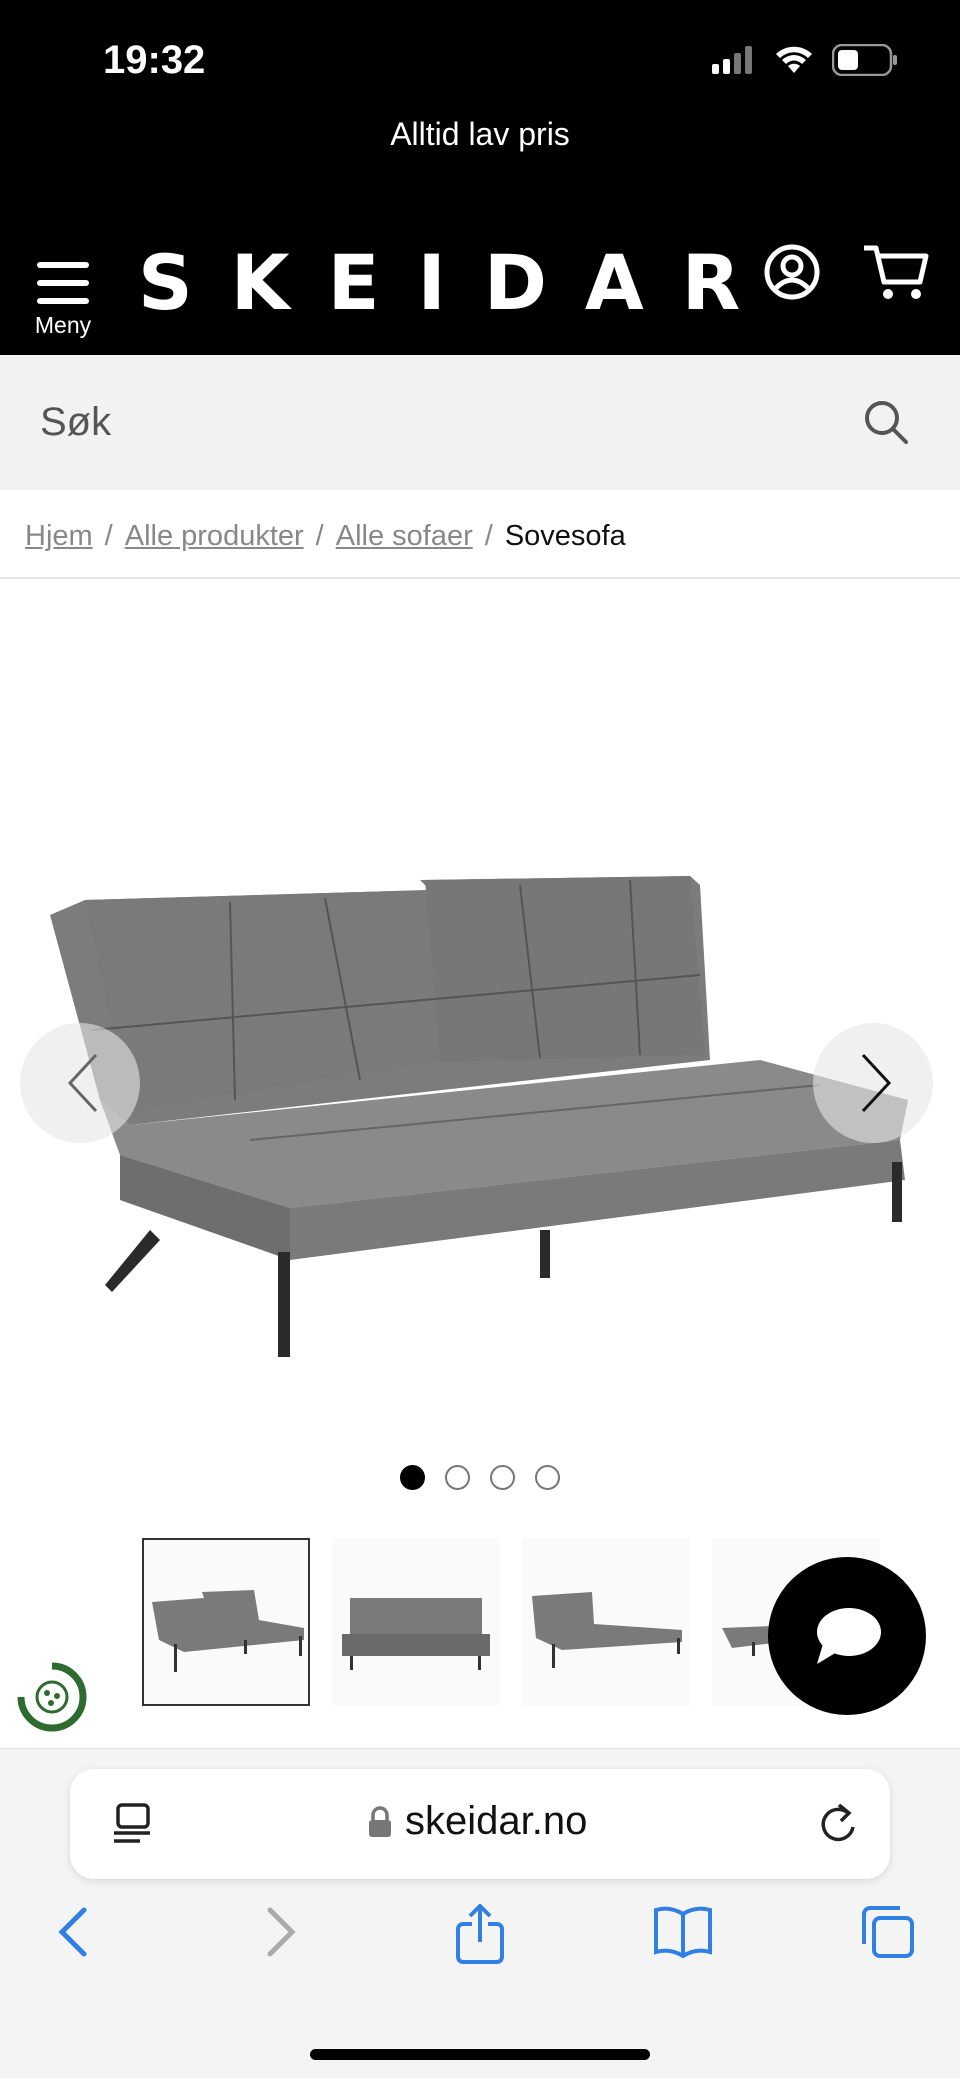 The width and height of the screenshot is (960, 2078). Describe the element at coordinates (404, 536) in the screenshot. I see `breadcrumb-all-sofas: Alle sofaer` at that location.